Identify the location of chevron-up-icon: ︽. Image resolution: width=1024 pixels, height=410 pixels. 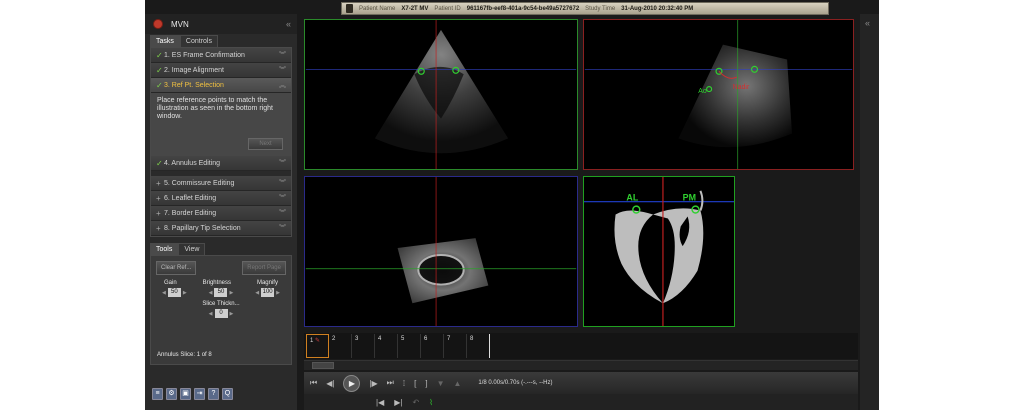
(282, 85).